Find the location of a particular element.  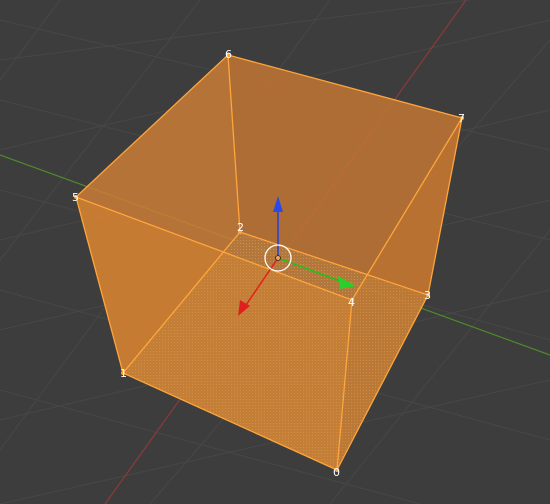

vertex-label-1: 1 is located at coordinates (123, 373).